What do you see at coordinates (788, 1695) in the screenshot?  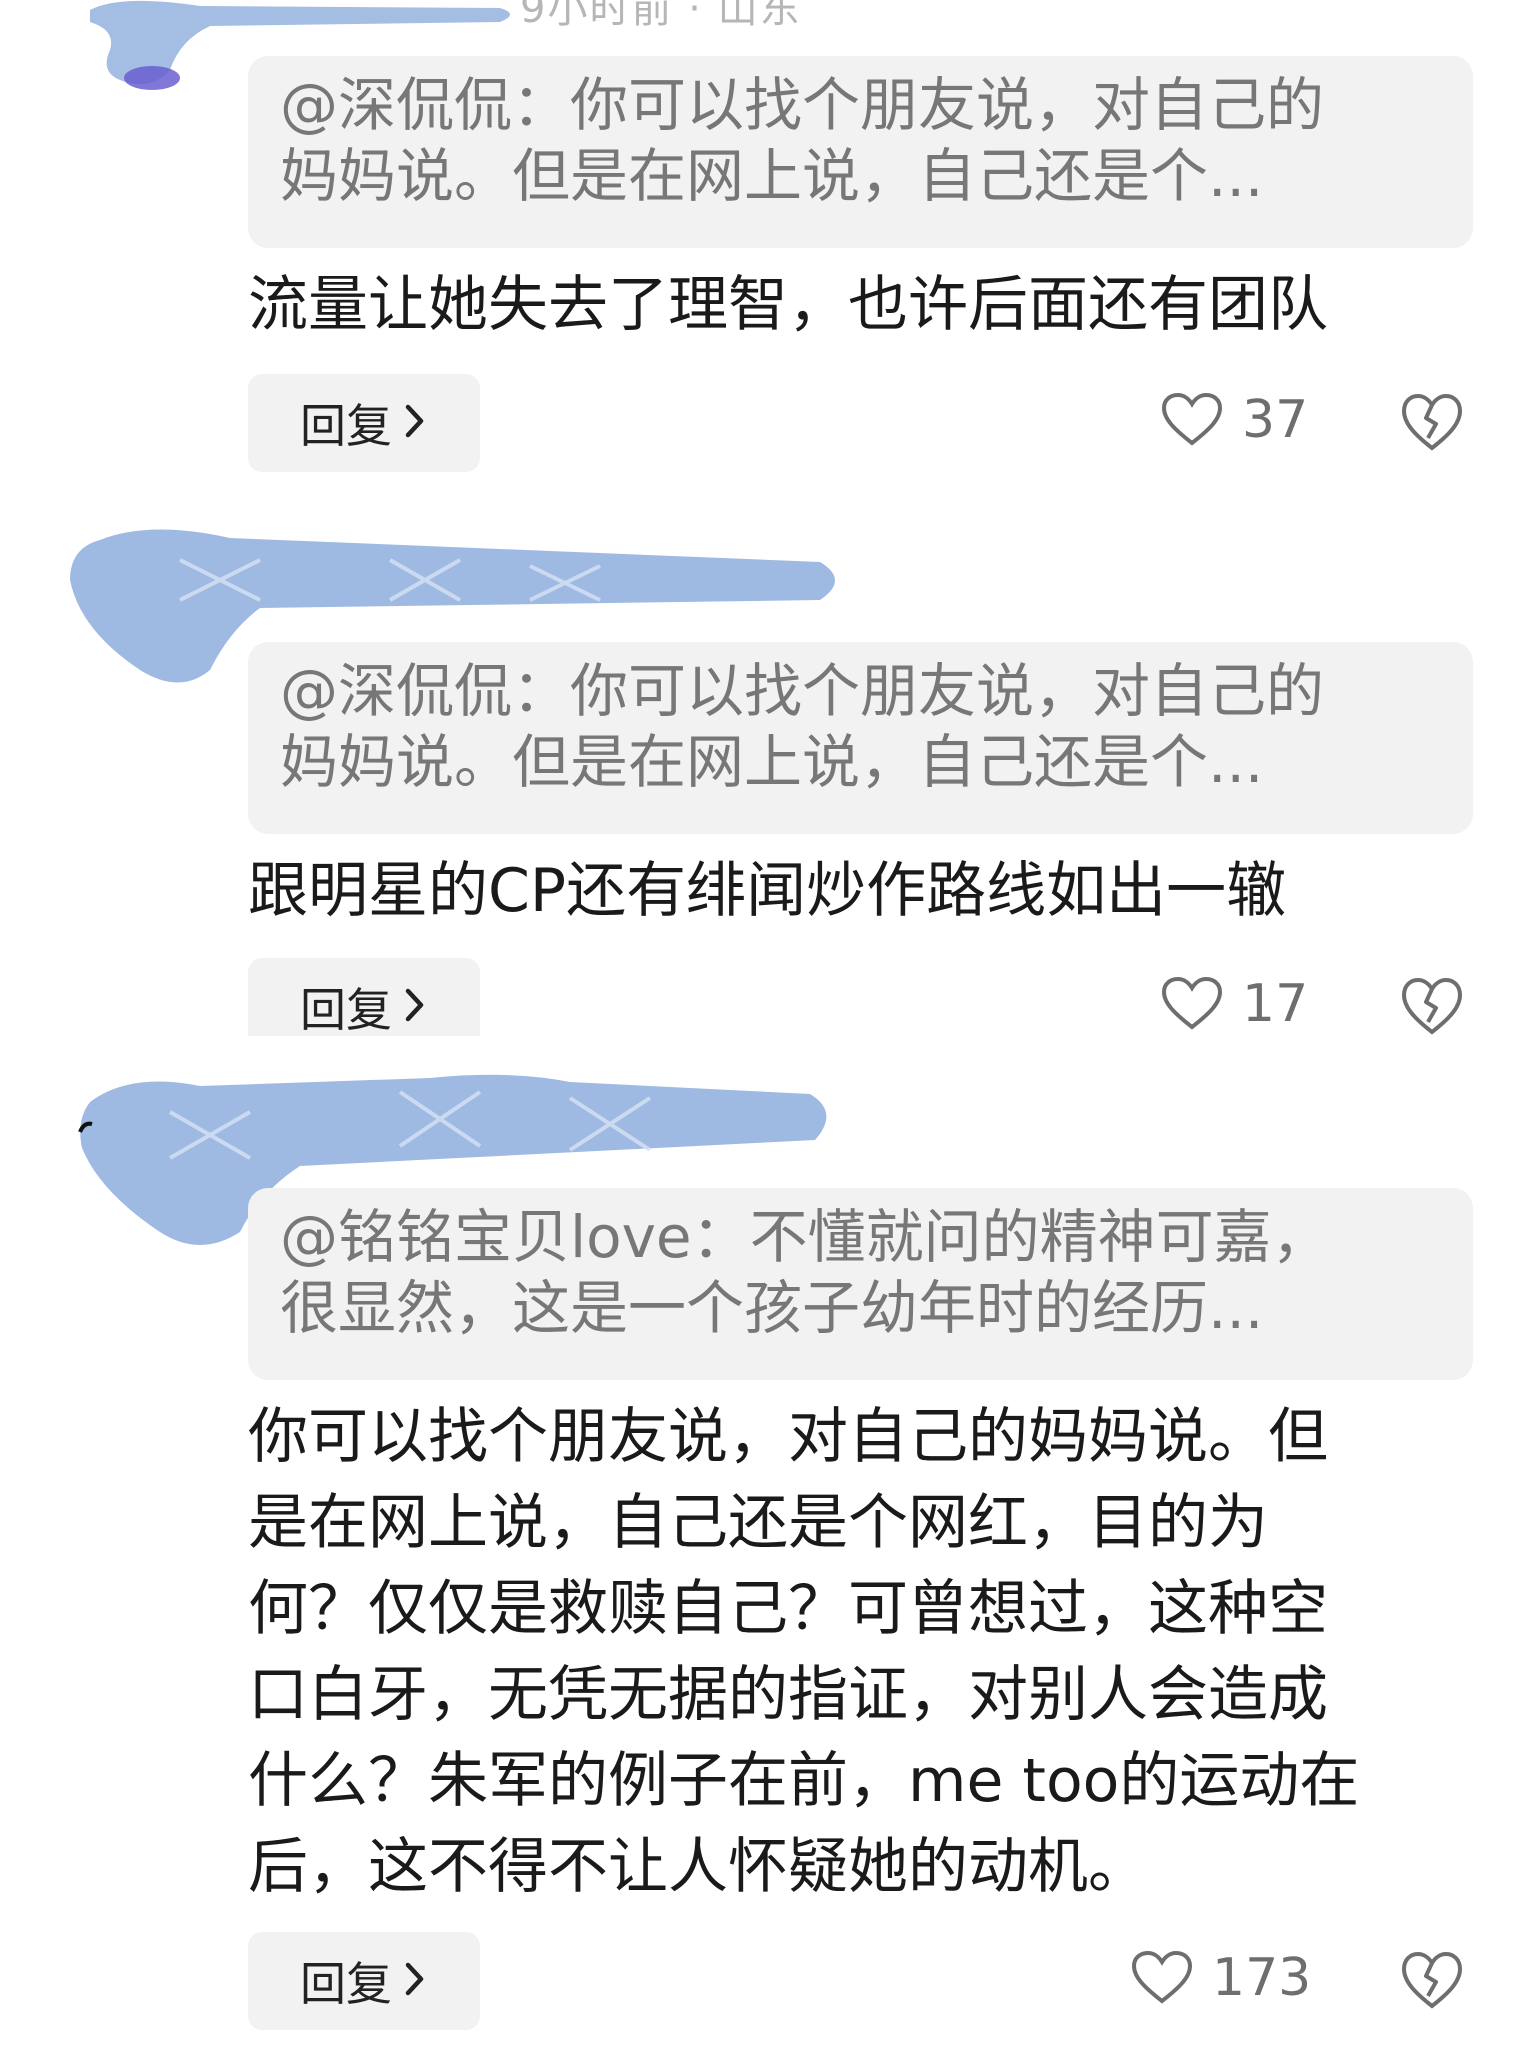 I see `comment-text: 口白牙，无凭无据的指证，对别人会造成` at bounding box center [788, 1695].